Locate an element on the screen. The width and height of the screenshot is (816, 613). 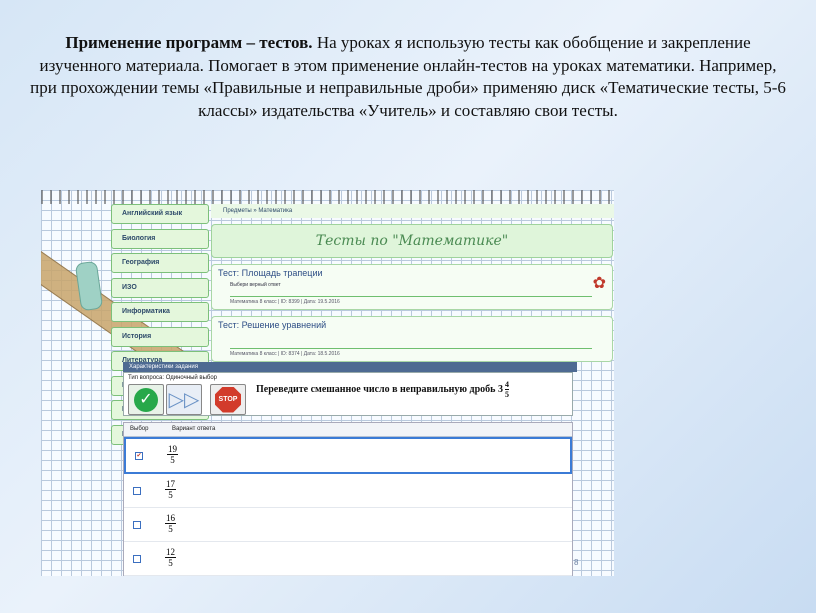
stop-sign-icon: STOP is located at coordinates (228, 399).